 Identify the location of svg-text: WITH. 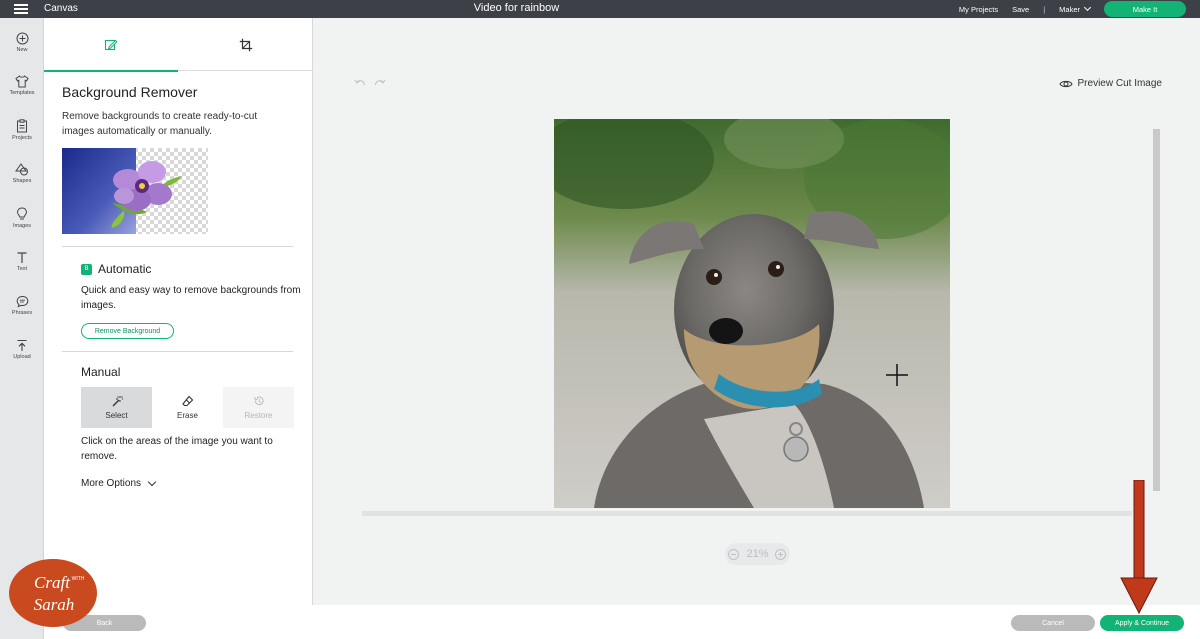
(78, 579).